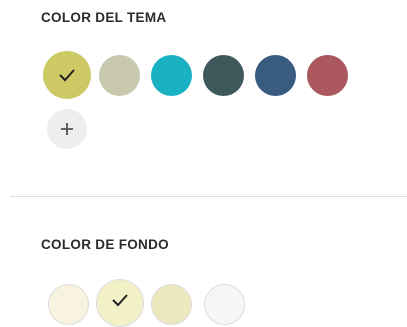  I want to click on add-theme-color-button, so click(67, 129).